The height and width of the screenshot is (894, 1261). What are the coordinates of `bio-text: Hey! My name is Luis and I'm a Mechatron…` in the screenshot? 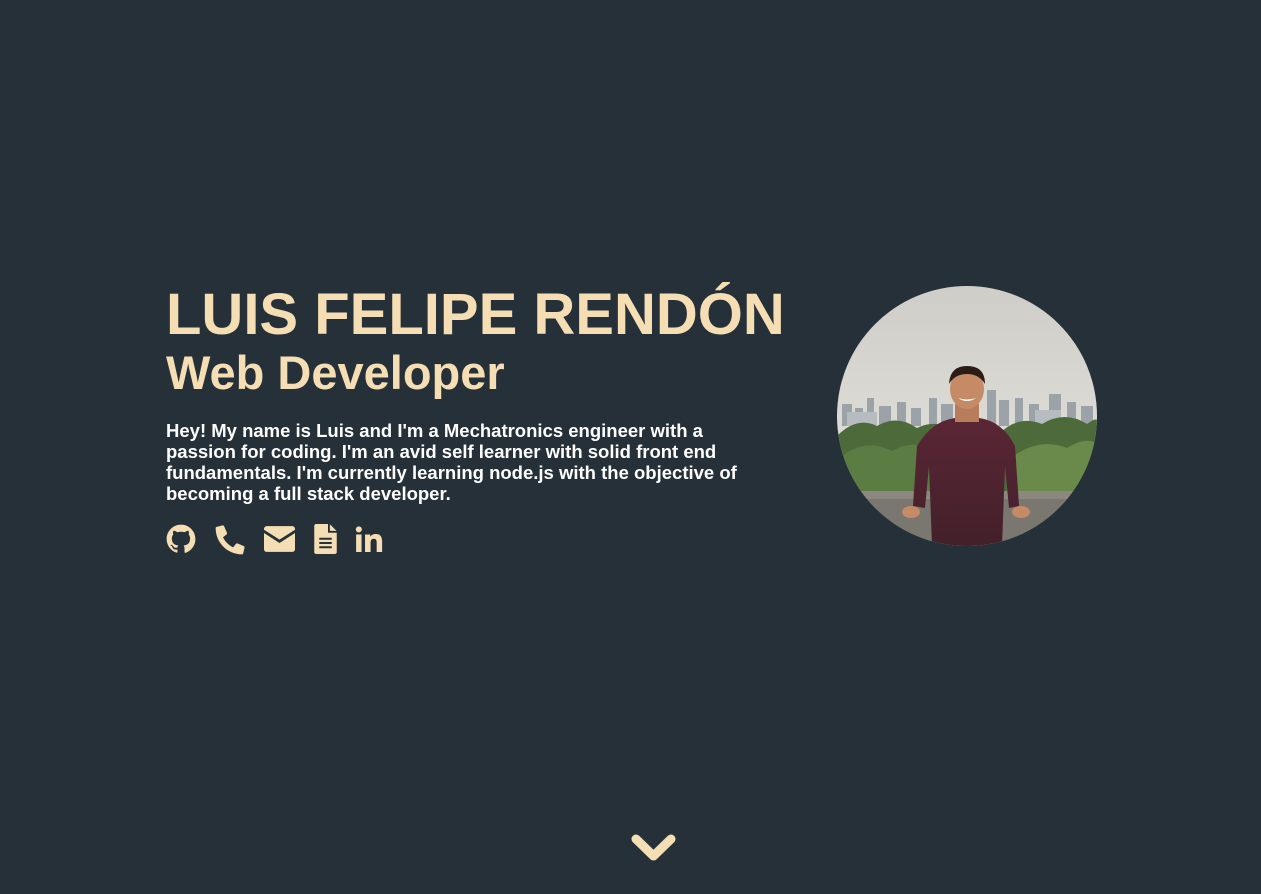 It's located at (451, 462).